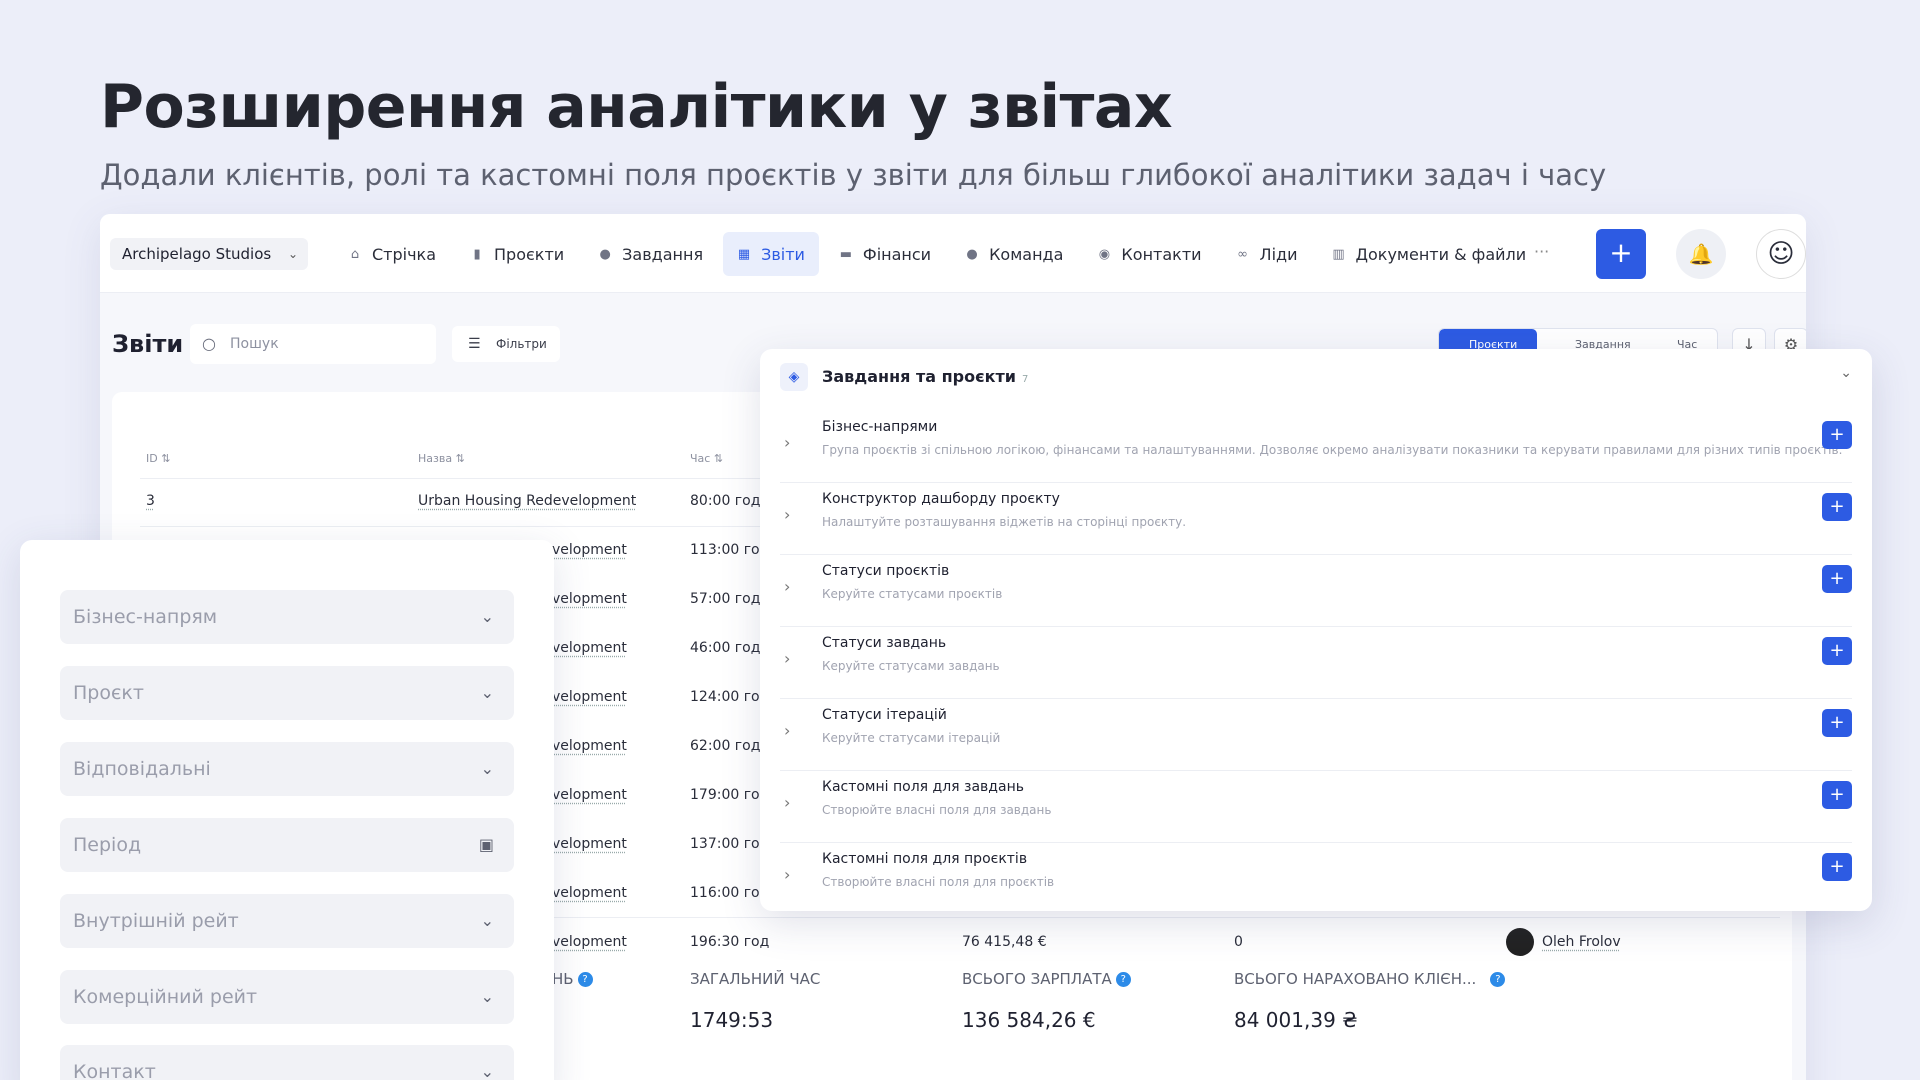 The height and width of the screenshot is (1080, 1920). I want to click on project-select: Проєкт ⌄, so click(287, 693).